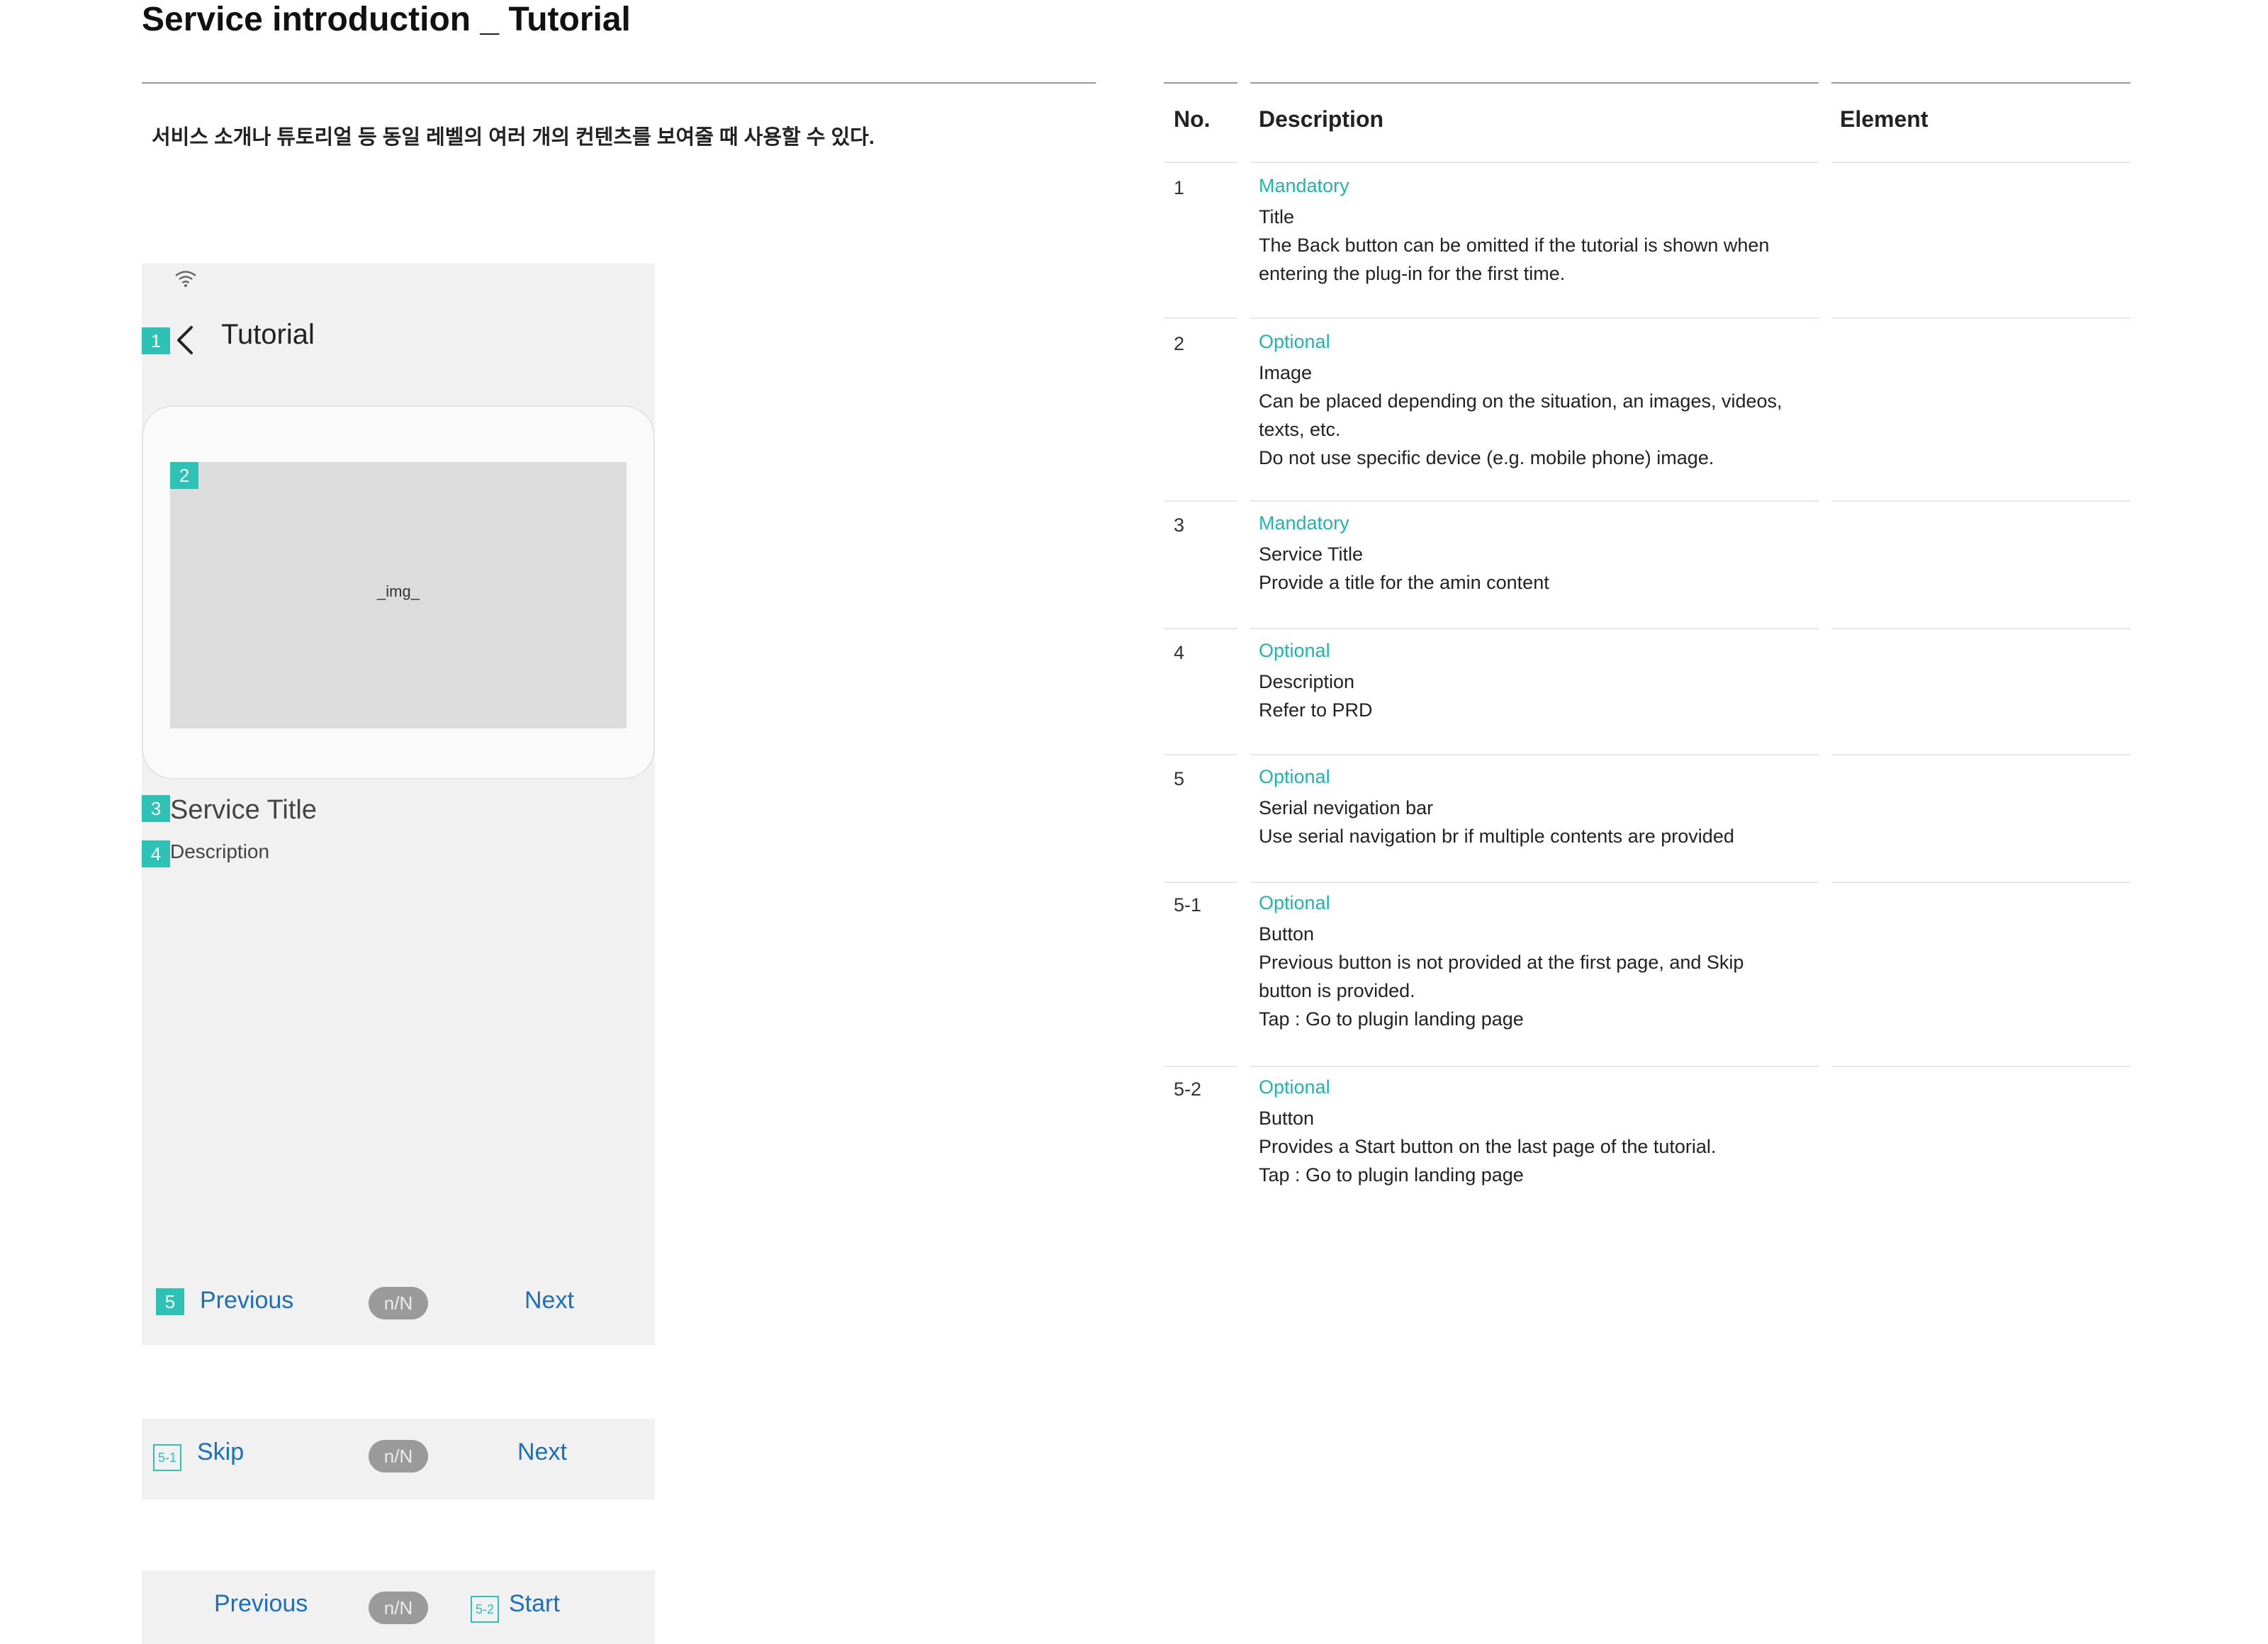  I want to click on marker-5: 5, so click(170, 1301).